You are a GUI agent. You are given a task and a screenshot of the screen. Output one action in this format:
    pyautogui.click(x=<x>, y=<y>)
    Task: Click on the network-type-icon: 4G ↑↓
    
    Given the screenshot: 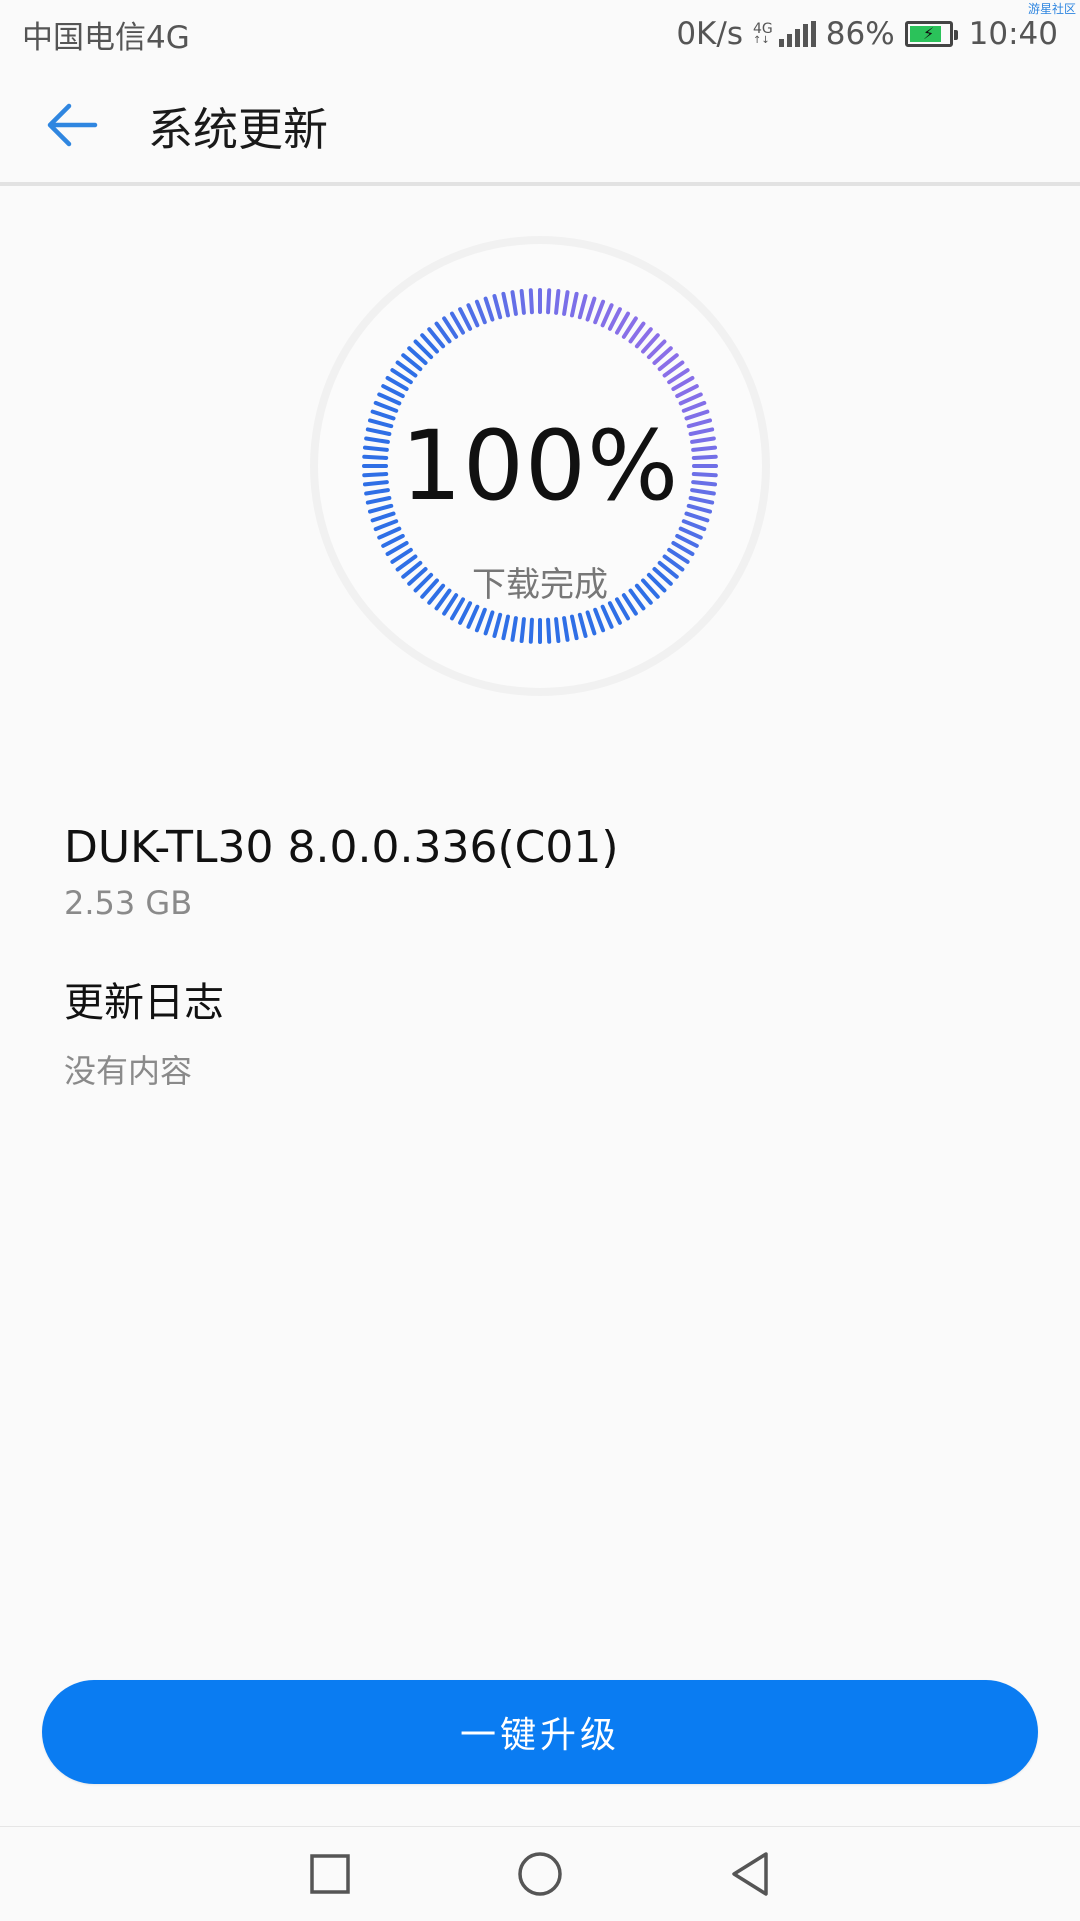 What is the action you would take?
    pyautogui.click(x=762, y=33)
    